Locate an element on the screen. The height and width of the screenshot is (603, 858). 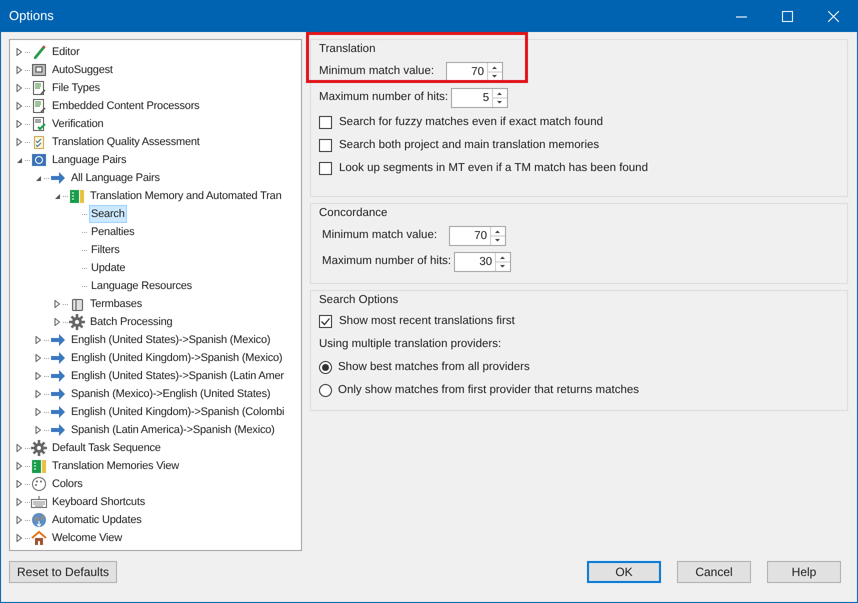
tree-item: Welcome View is located at coordinates (87, 538).